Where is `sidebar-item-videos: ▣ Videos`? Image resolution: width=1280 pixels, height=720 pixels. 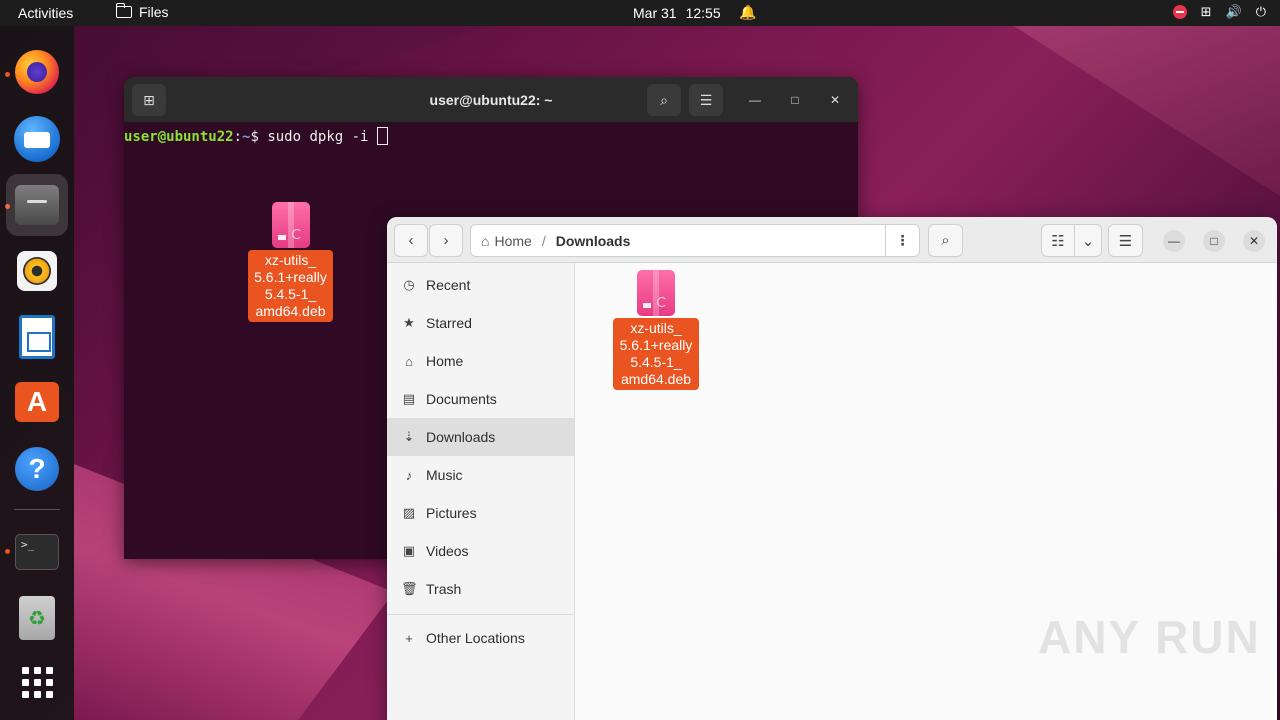
sidebar-item-videos: ▣ Videos is located at coordinates (480, 551).